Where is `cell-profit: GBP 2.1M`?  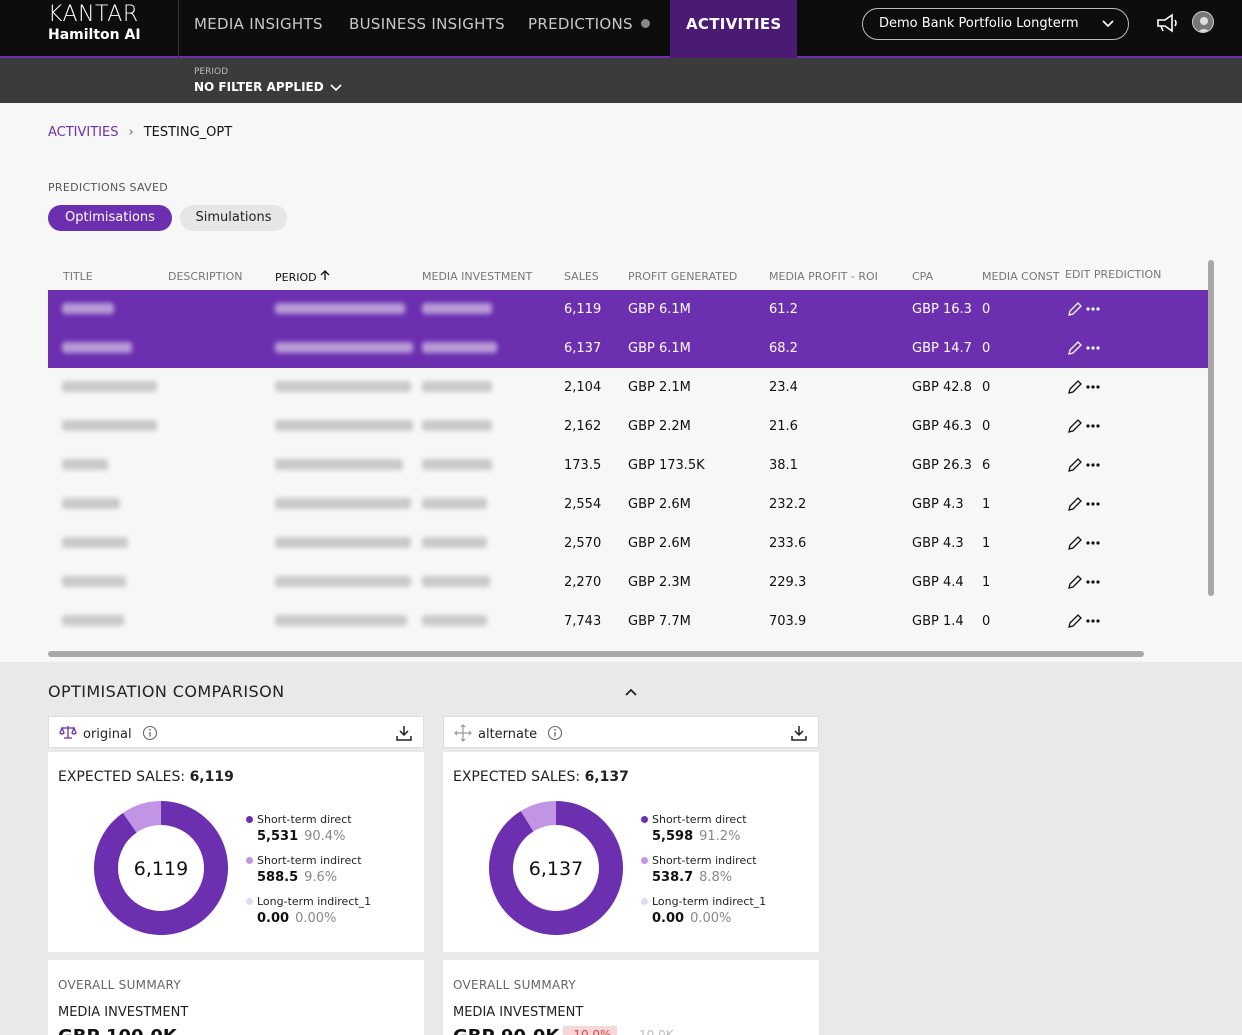
cell-profit: GBP 2.1M is located at coordinates (659, 387).